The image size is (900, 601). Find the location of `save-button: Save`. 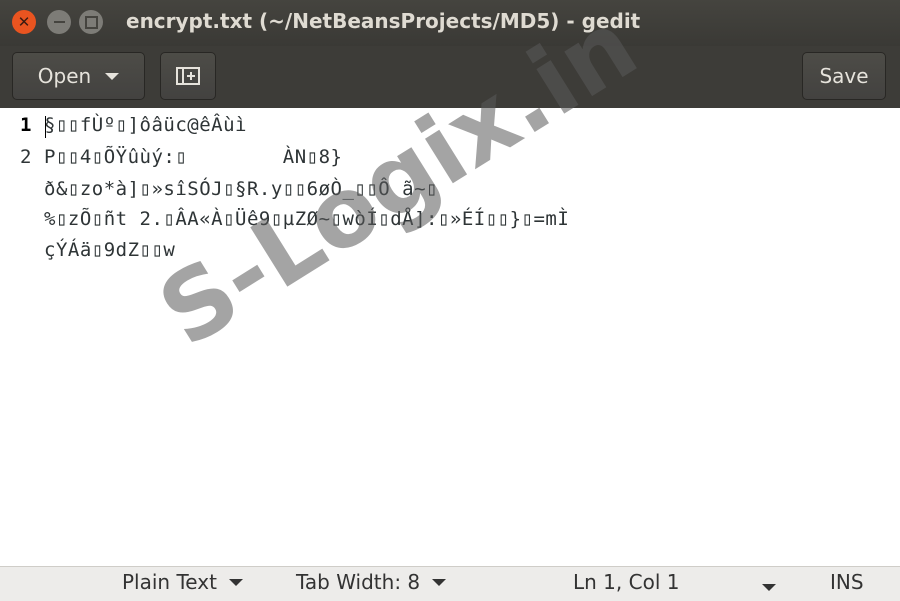

save-button: Save is located at coordinates (844, 76).